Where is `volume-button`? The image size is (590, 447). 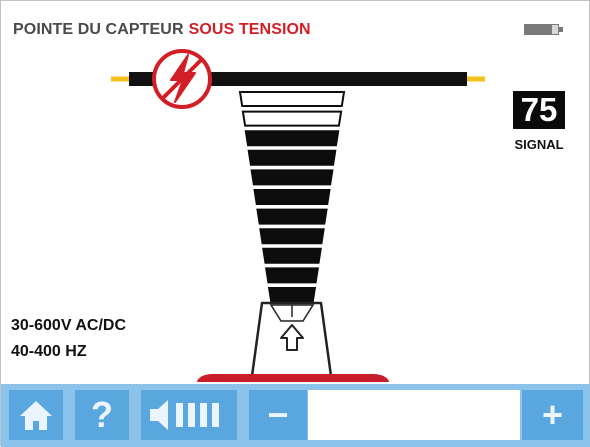 volume-button is located at coordinates (189, 415).